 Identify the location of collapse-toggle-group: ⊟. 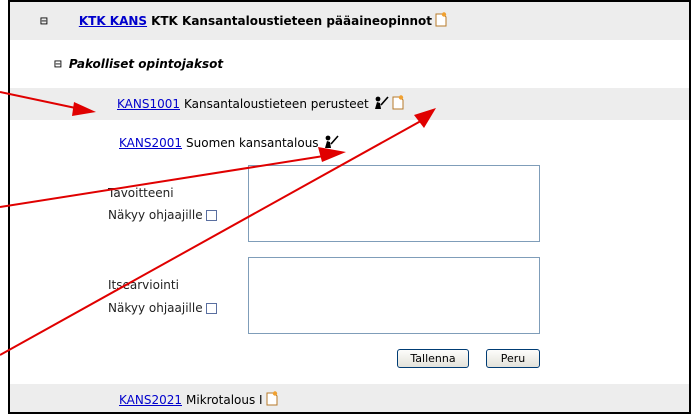
(58, 64).